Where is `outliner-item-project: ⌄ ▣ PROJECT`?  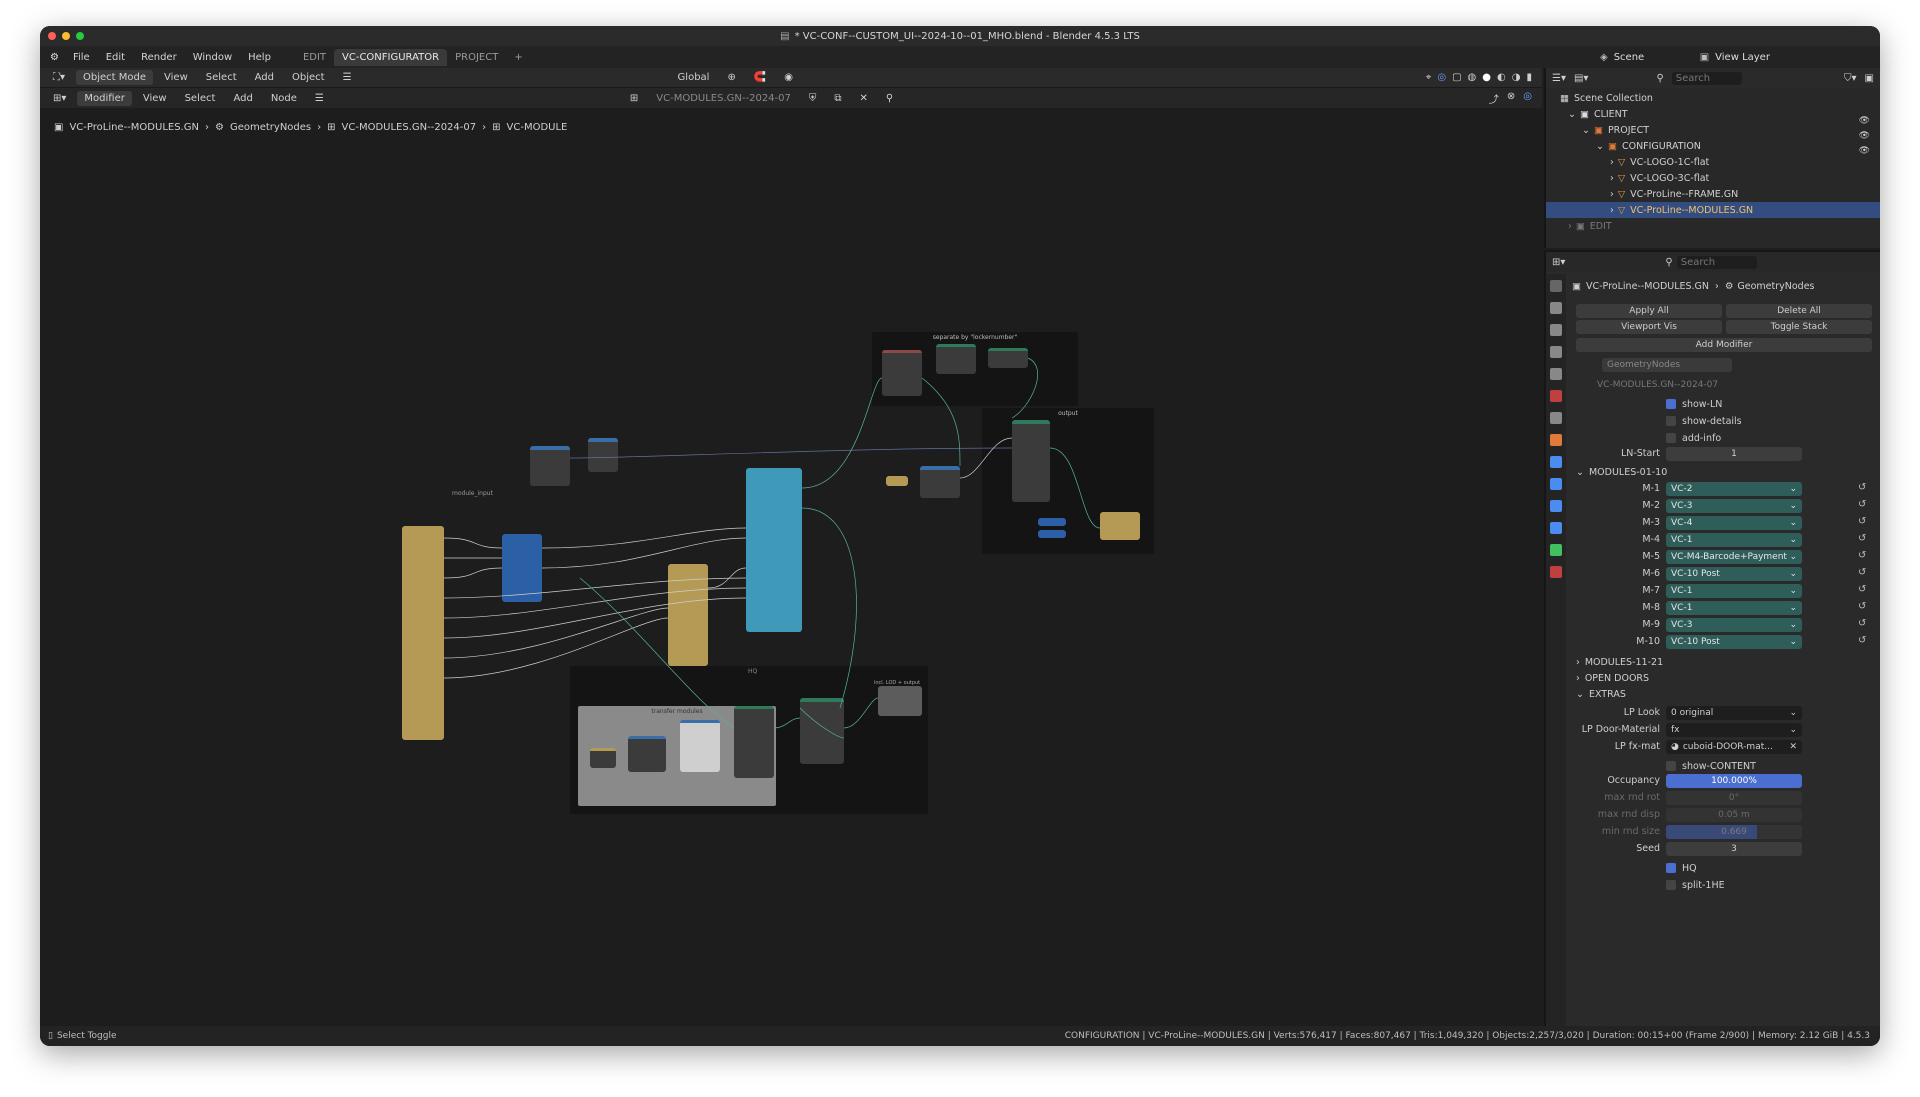
outliner-item-project: ⌄ ▣ PROJECT is located at coordinates (1713, 130).